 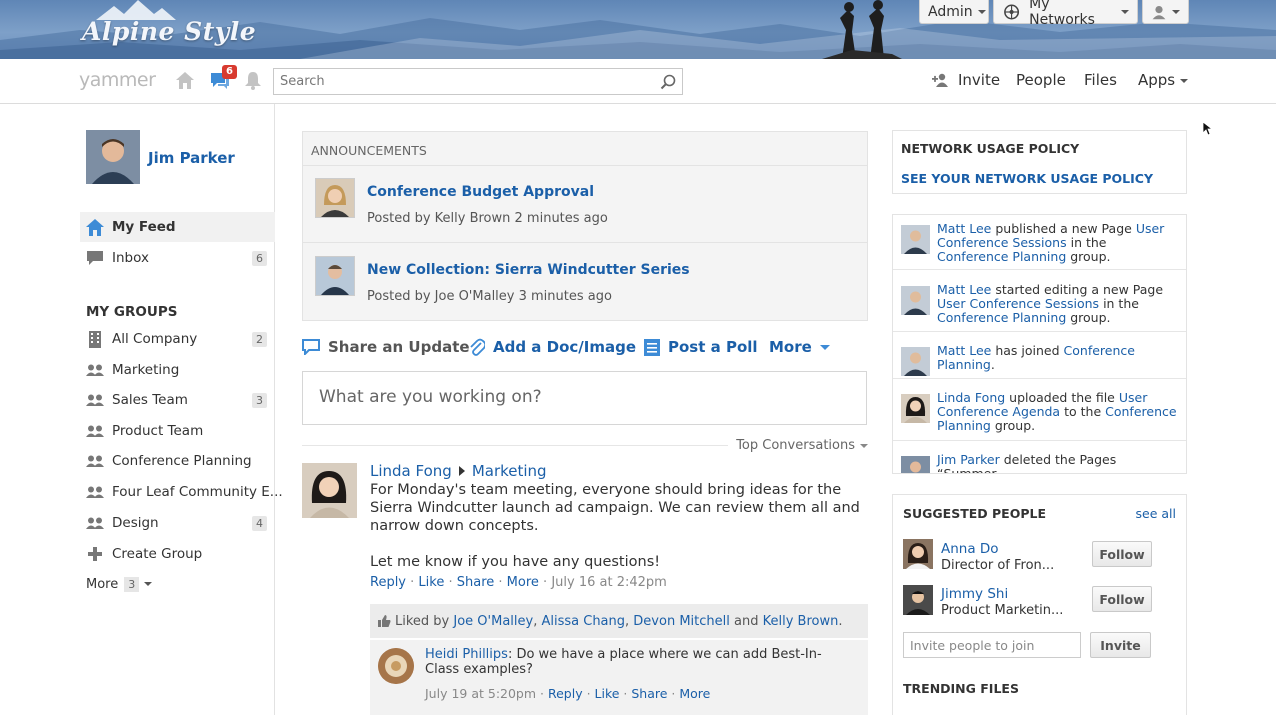 What do you see at coordinates (113, 157) in the screenshot?
I see `user-avatar` at bounding box center [113, 157].